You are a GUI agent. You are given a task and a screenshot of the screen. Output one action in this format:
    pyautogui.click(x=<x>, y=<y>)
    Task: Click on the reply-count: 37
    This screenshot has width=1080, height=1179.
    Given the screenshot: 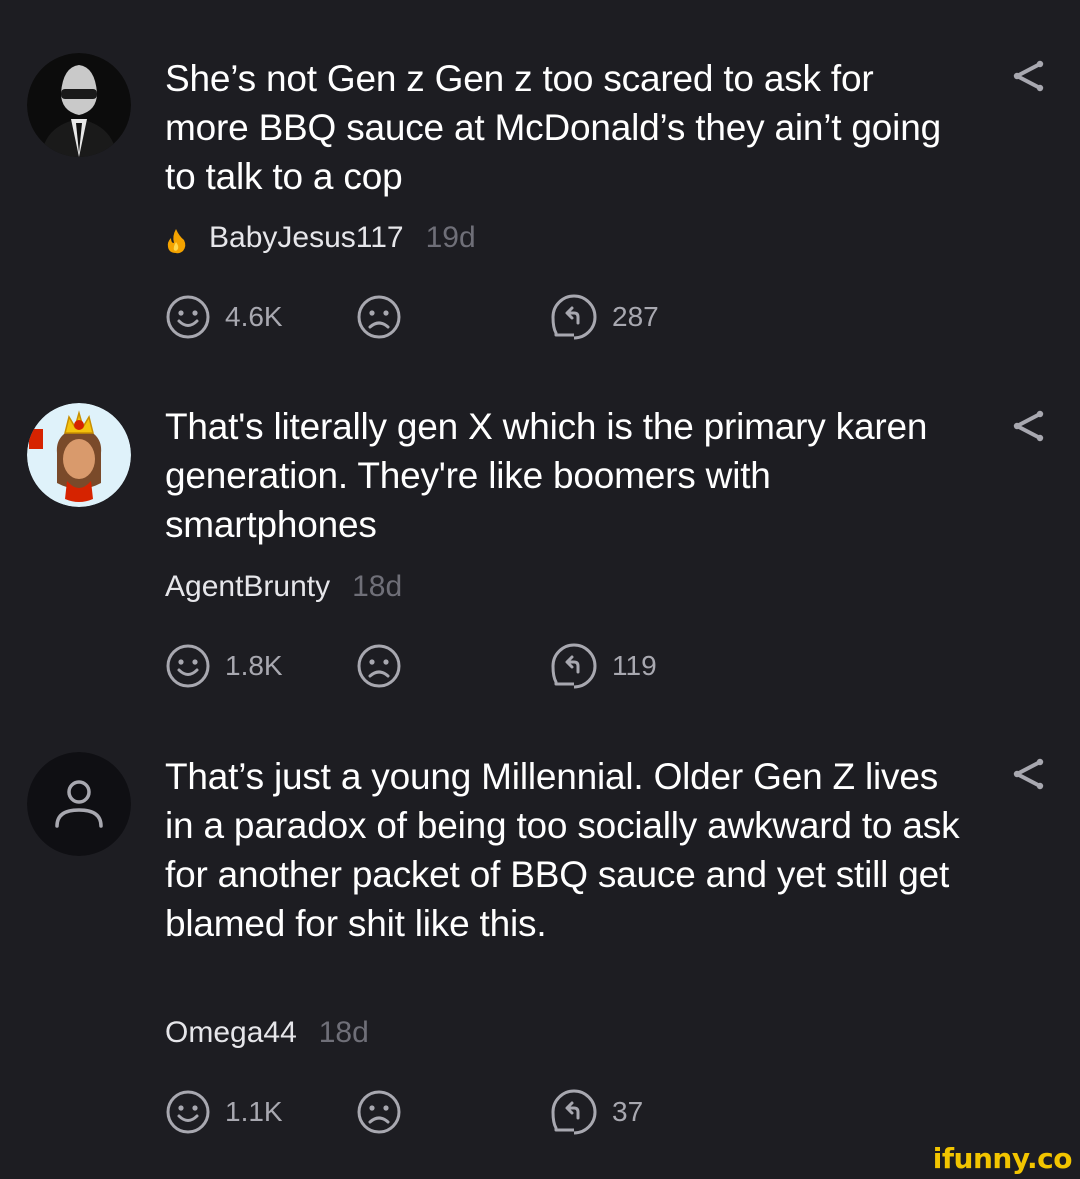 What is the action you would take?
    pyautogui.click(x=628, y=1111)
    